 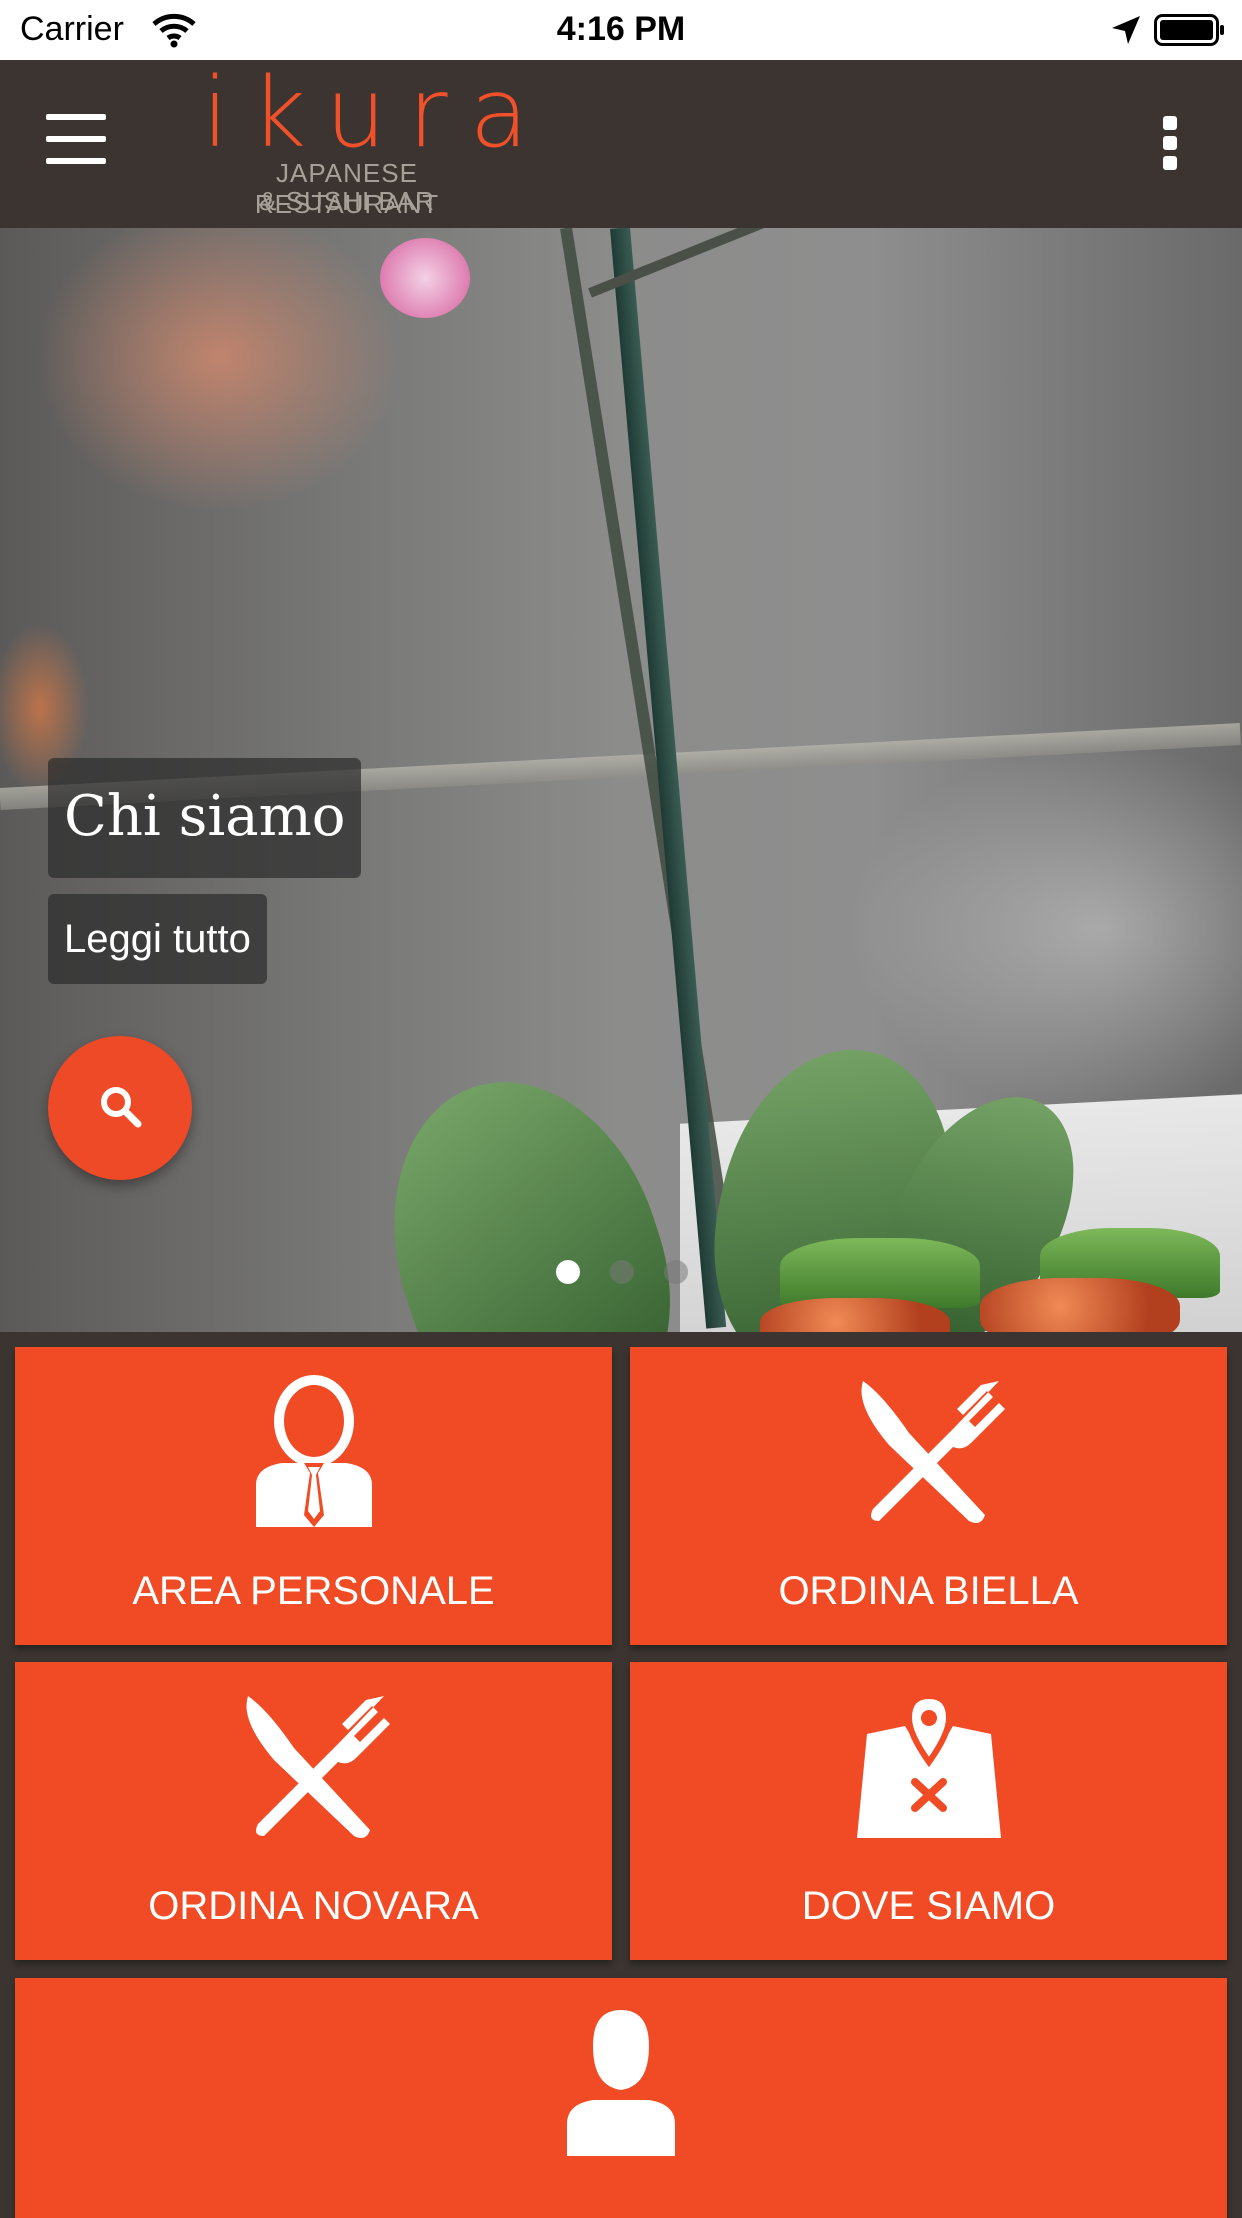 I want to click on tile-label: DOVE SIAMO, so click(x=928, y=1906).